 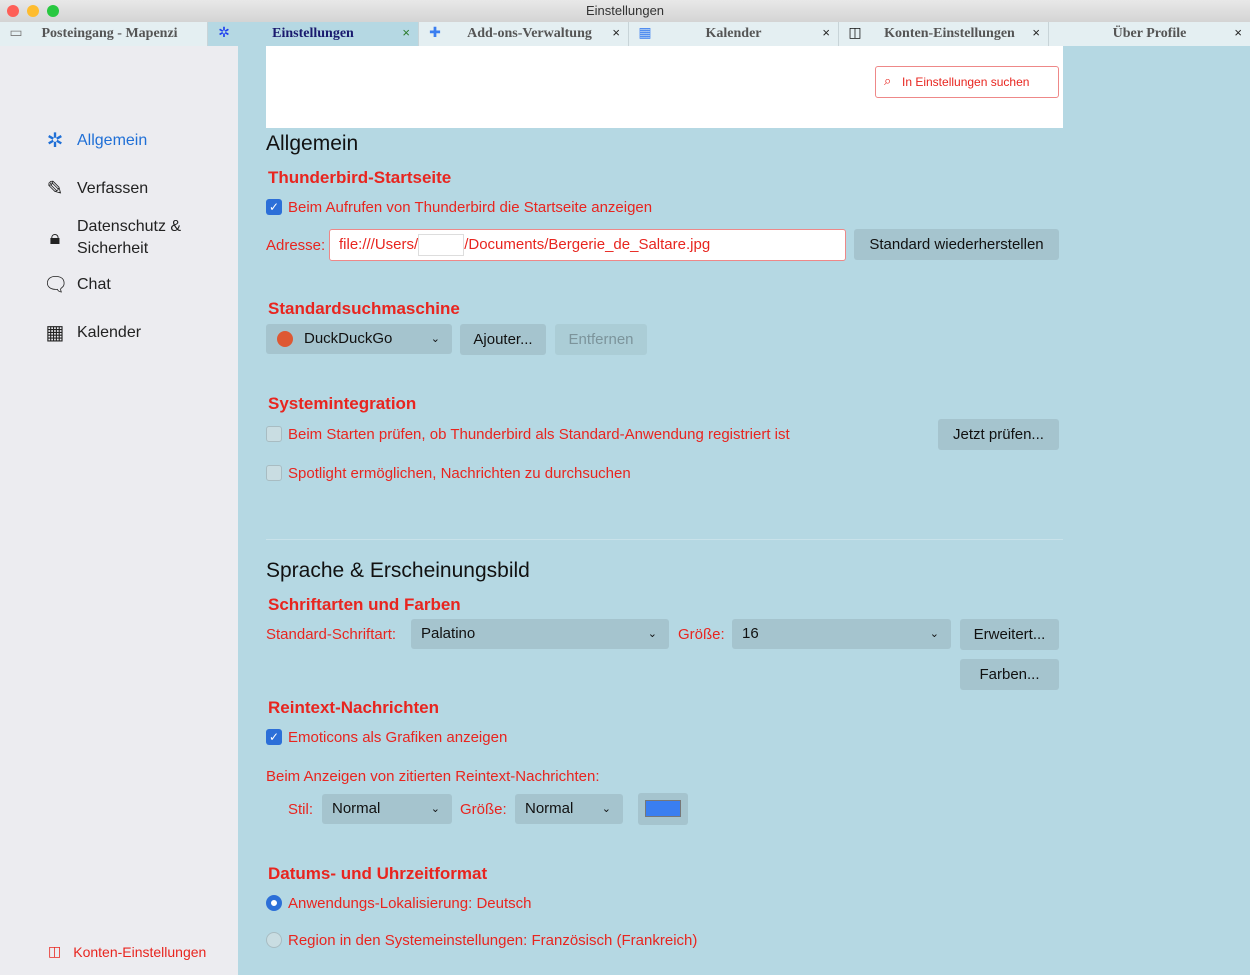 What do you see at coordinates (331, 634) in the screenshot?
I see `font-label: Standard-Schriftart:` at bounding box center [331, 634].